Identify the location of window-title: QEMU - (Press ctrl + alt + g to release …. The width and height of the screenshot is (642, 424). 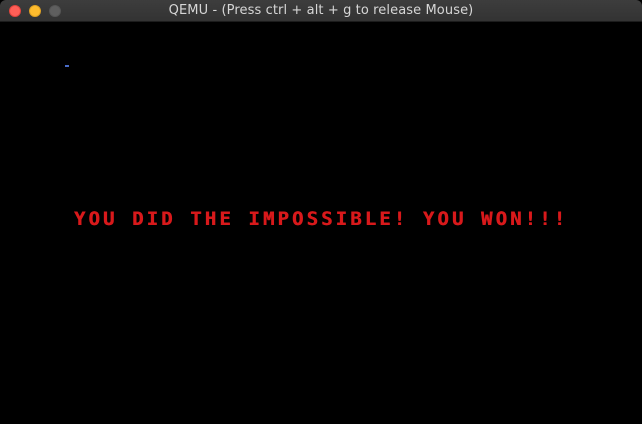
(321, 10).